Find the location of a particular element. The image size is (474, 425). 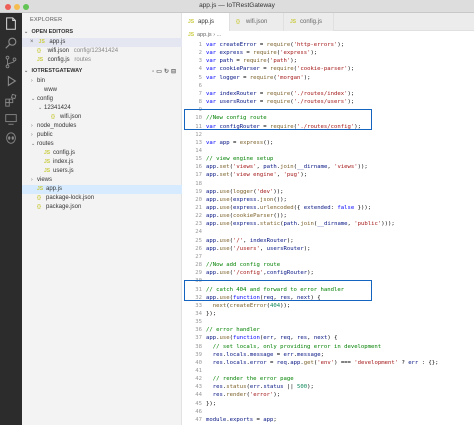

explorer-header: EXPLORER is located at coordinates (46, 20).